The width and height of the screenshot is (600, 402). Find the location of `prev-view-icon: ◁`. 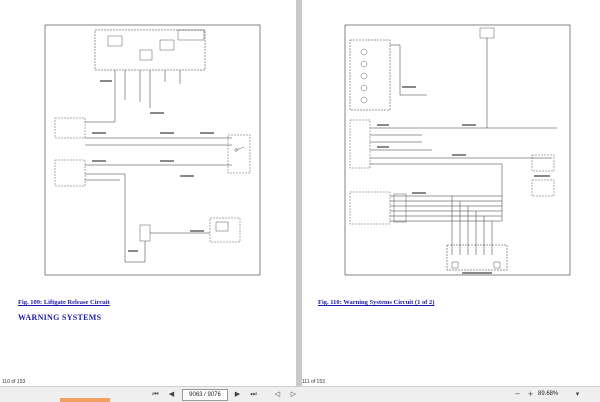

prev-view-icon: ◁ is located at coordinates (277, 394).